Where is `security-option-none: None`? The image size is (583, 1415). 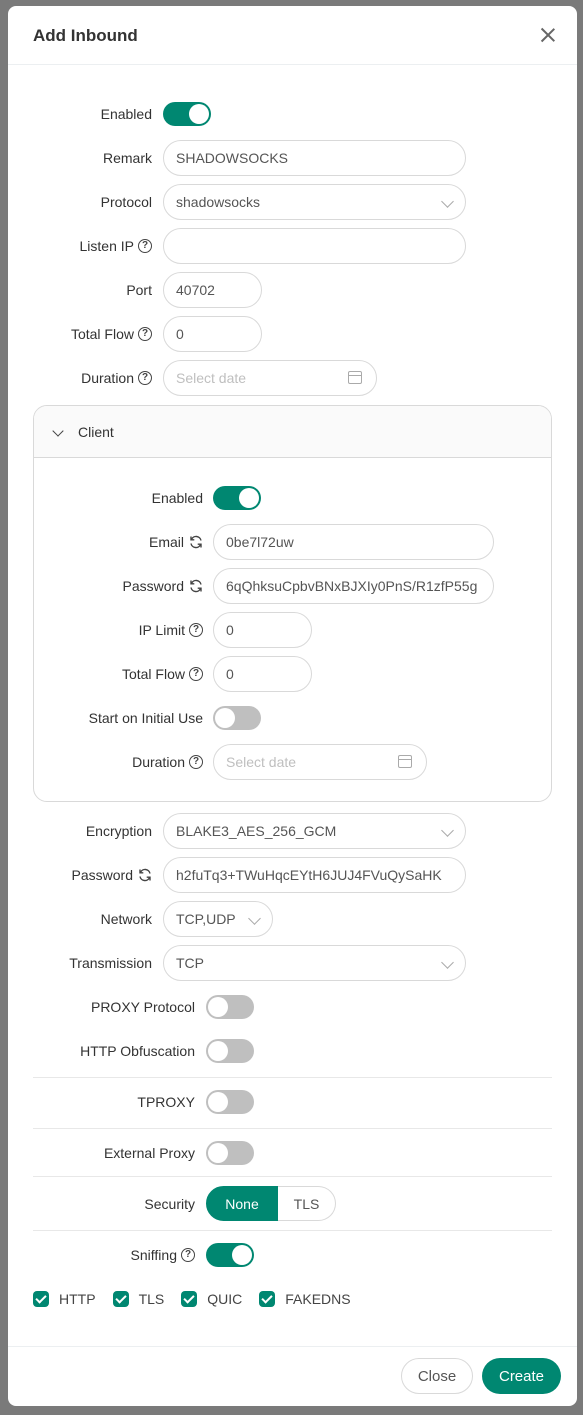 security-option-none: None is located at coordinates (242, 1203).